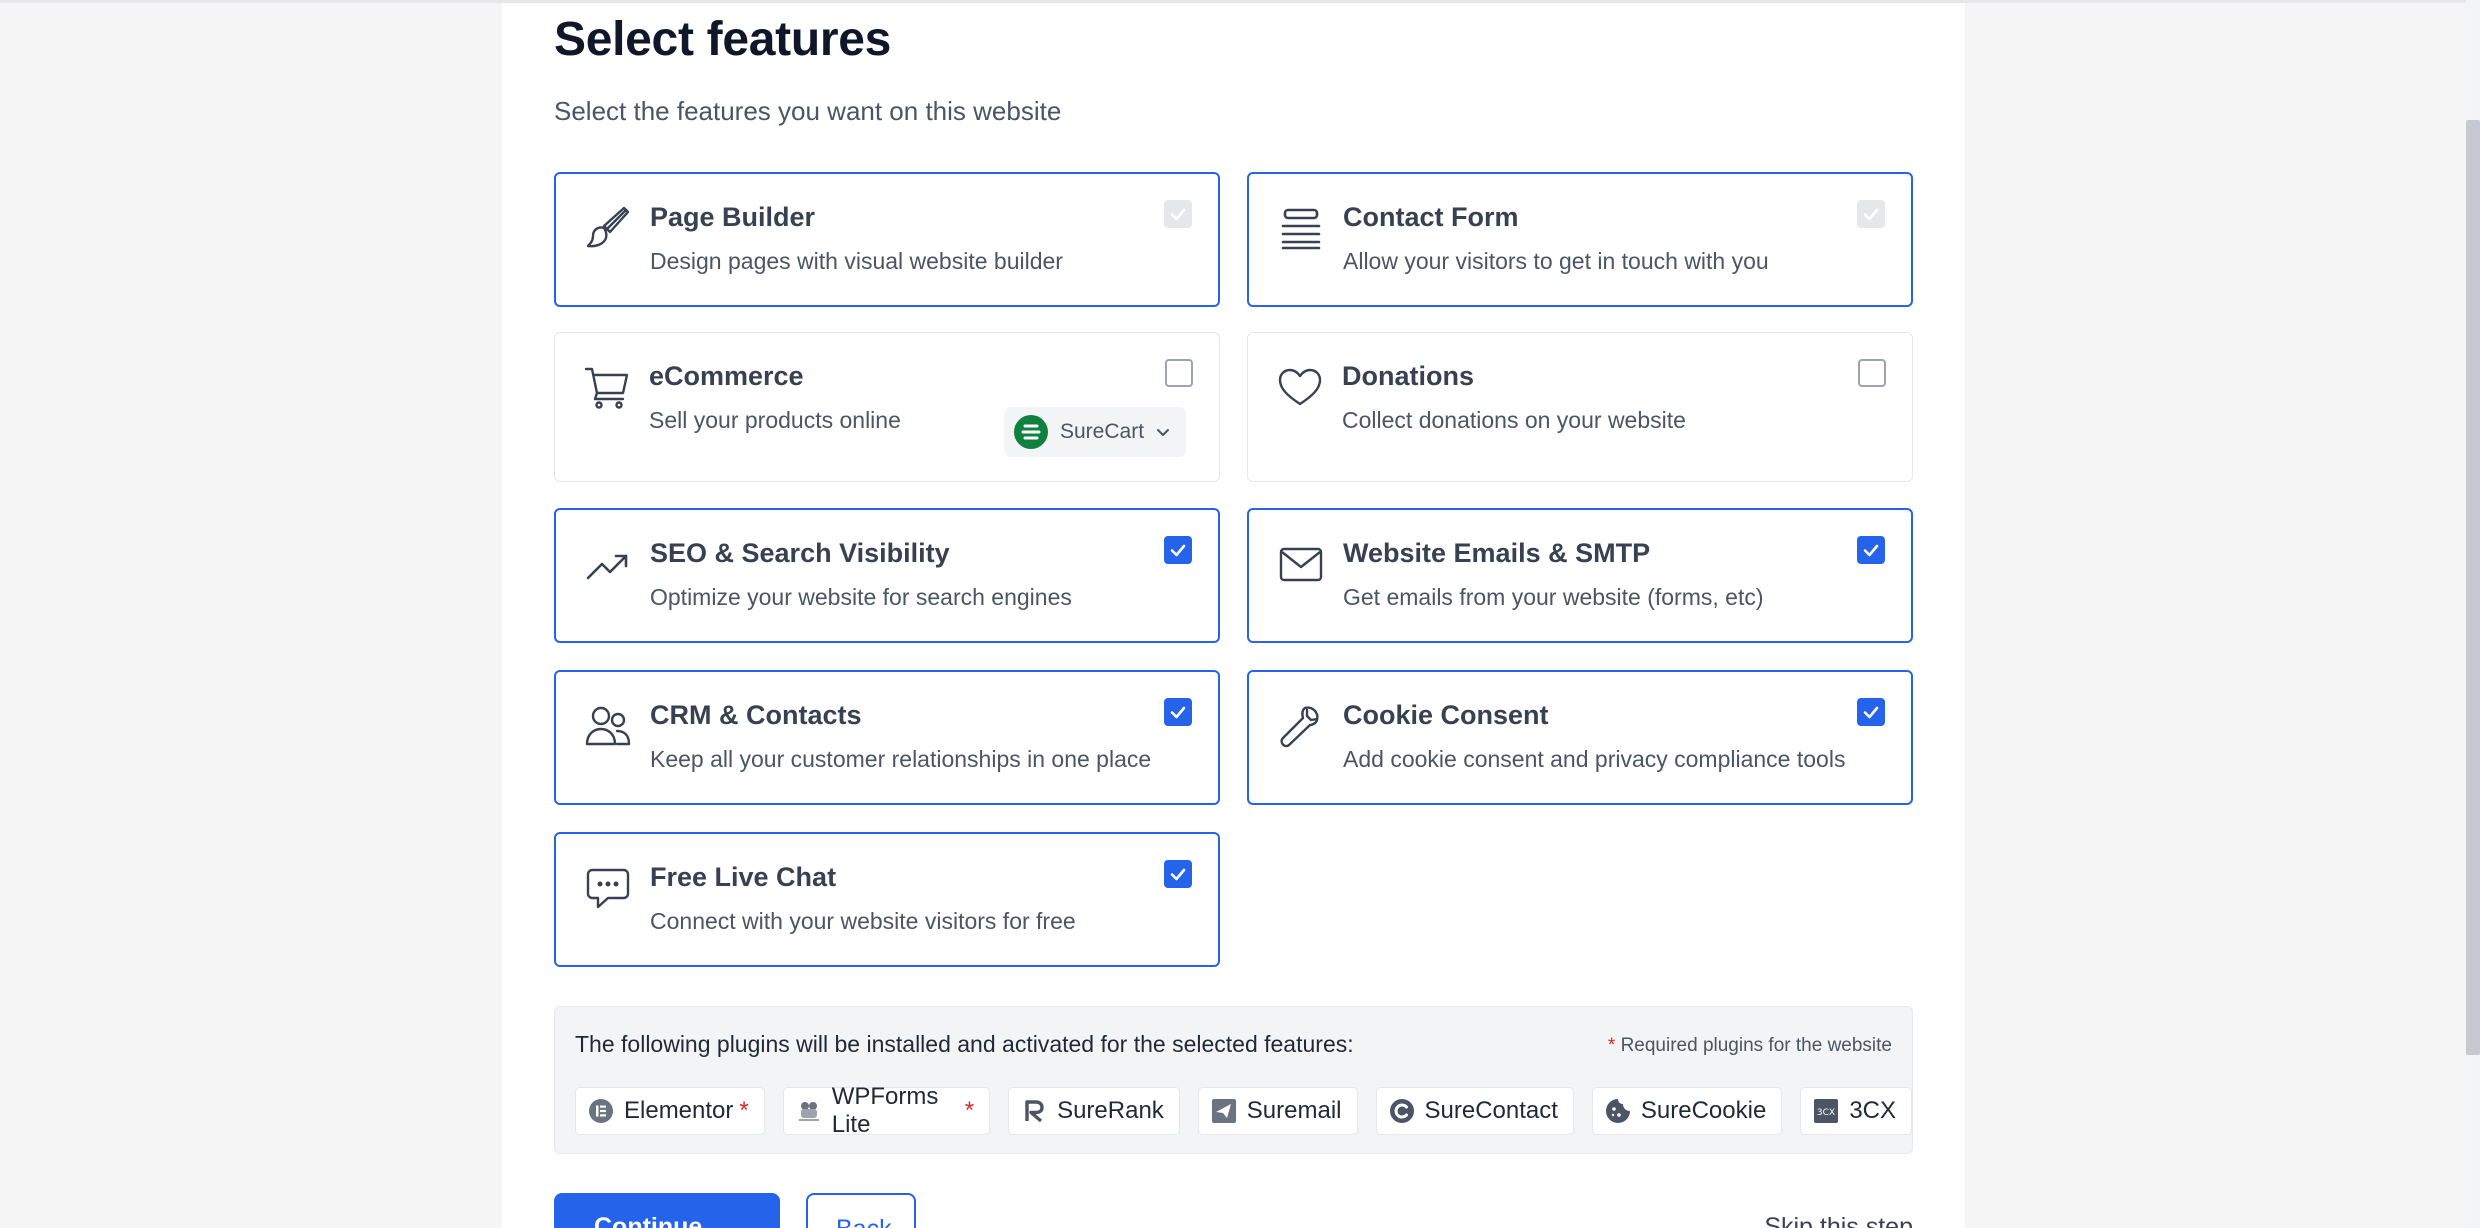  I want to click on feature-title: Donations, so click(1408, 376).